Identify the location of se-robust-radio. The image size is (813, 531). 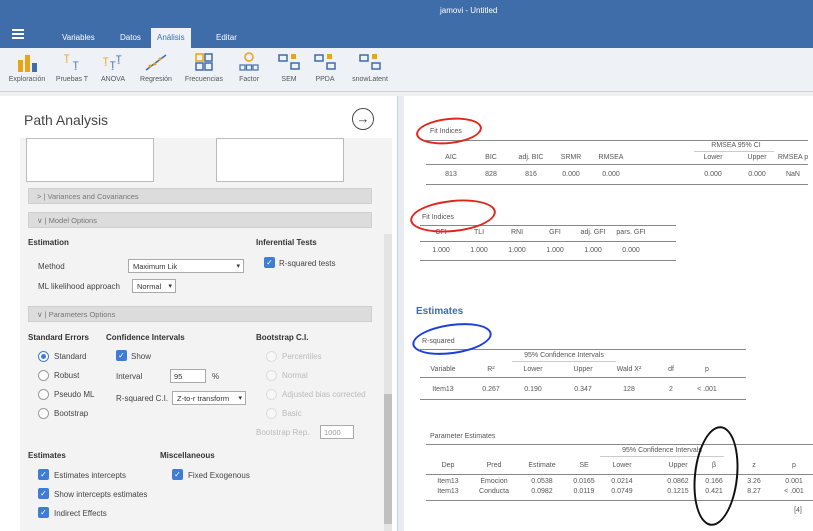
(43, 375).